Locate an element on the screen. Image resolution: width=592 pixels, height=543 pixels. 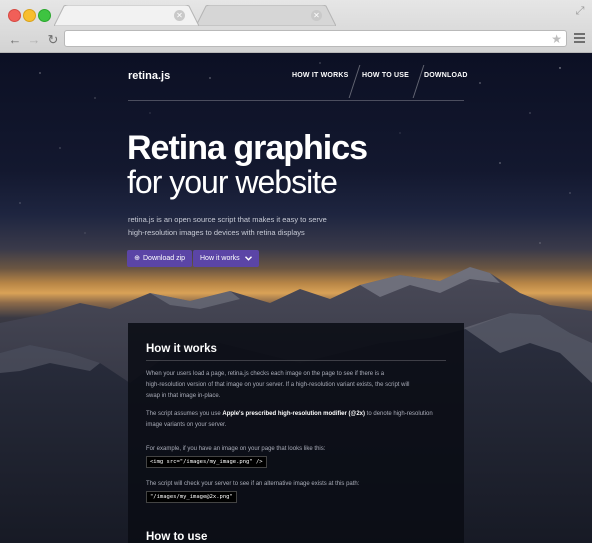
text-line: image variants on your server. is located at coordinates (186, 425).